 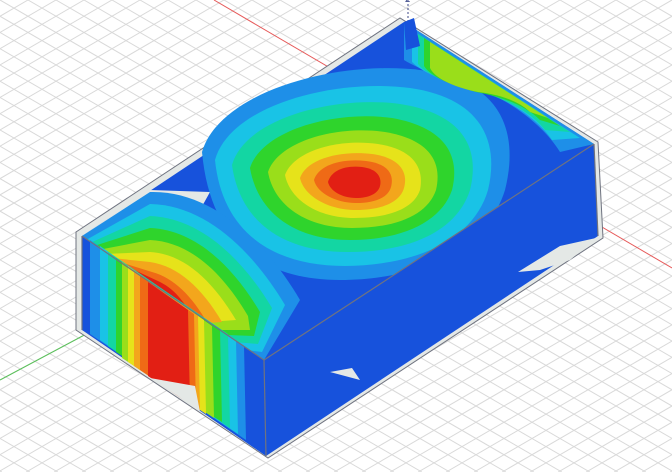 I want to click on y-axis-green, so click(x=45, y=356).